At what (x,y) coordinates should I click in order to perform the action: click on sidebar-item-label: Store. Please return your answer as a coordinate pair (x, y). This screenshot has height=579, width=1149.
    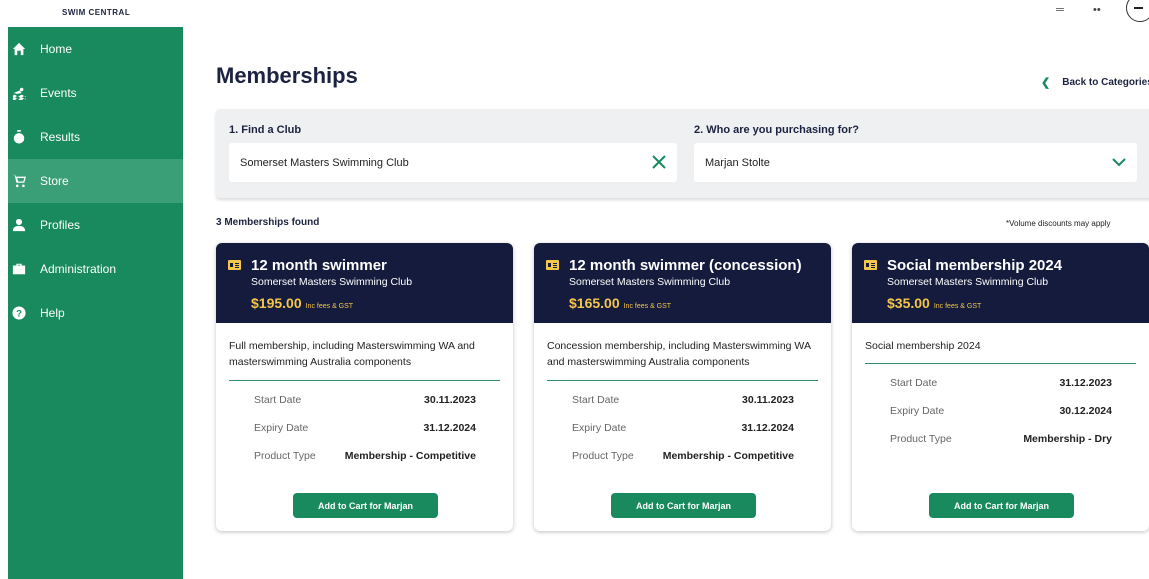
    Looking at the image, I should click on (54, 181).